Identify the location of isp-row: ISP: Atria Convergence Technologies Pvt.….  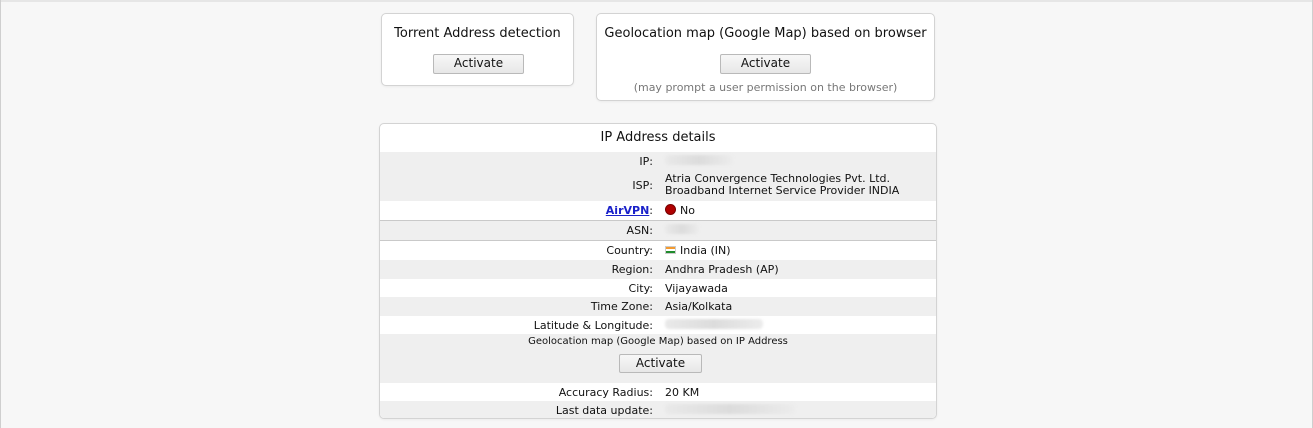
(658, 186).